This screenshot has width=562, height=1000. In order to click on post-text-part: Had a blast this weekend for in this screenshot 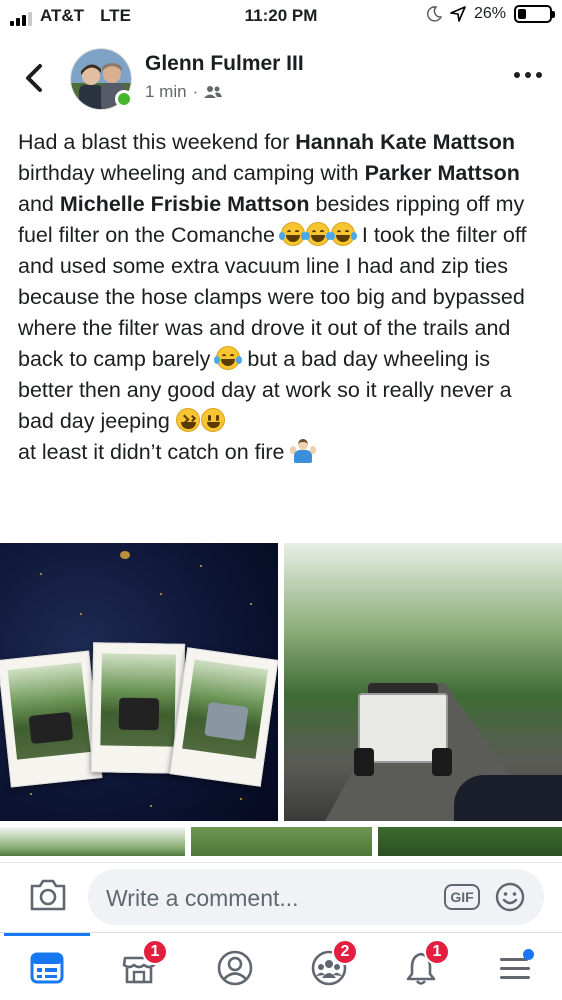, I will do `click(157, 142)`.